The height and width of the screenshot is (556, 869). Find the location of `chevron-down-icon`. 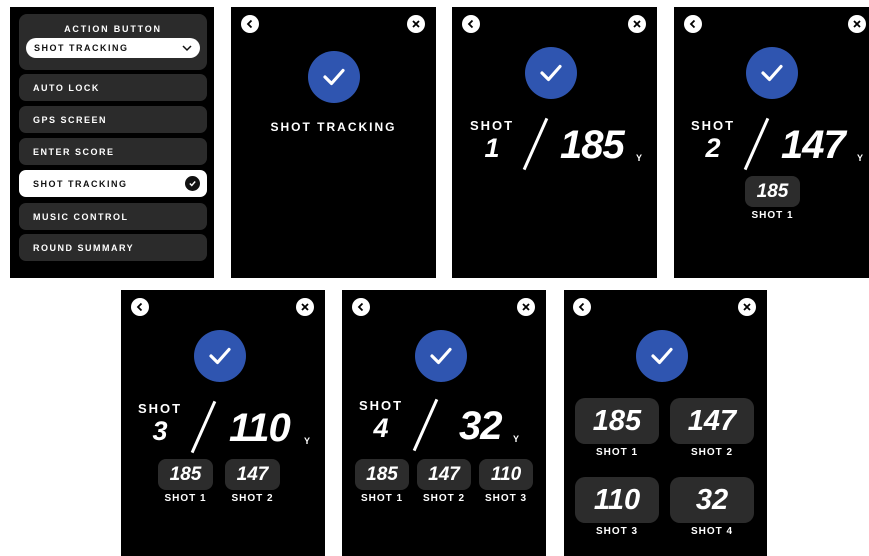

chevron-down-icon is located at coordinates (187, 48).